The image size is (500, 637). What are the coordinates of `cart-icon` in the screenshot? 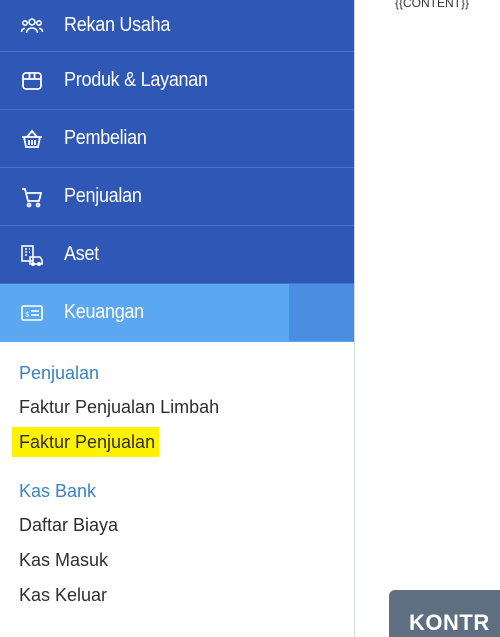 It's located at (32, 197).